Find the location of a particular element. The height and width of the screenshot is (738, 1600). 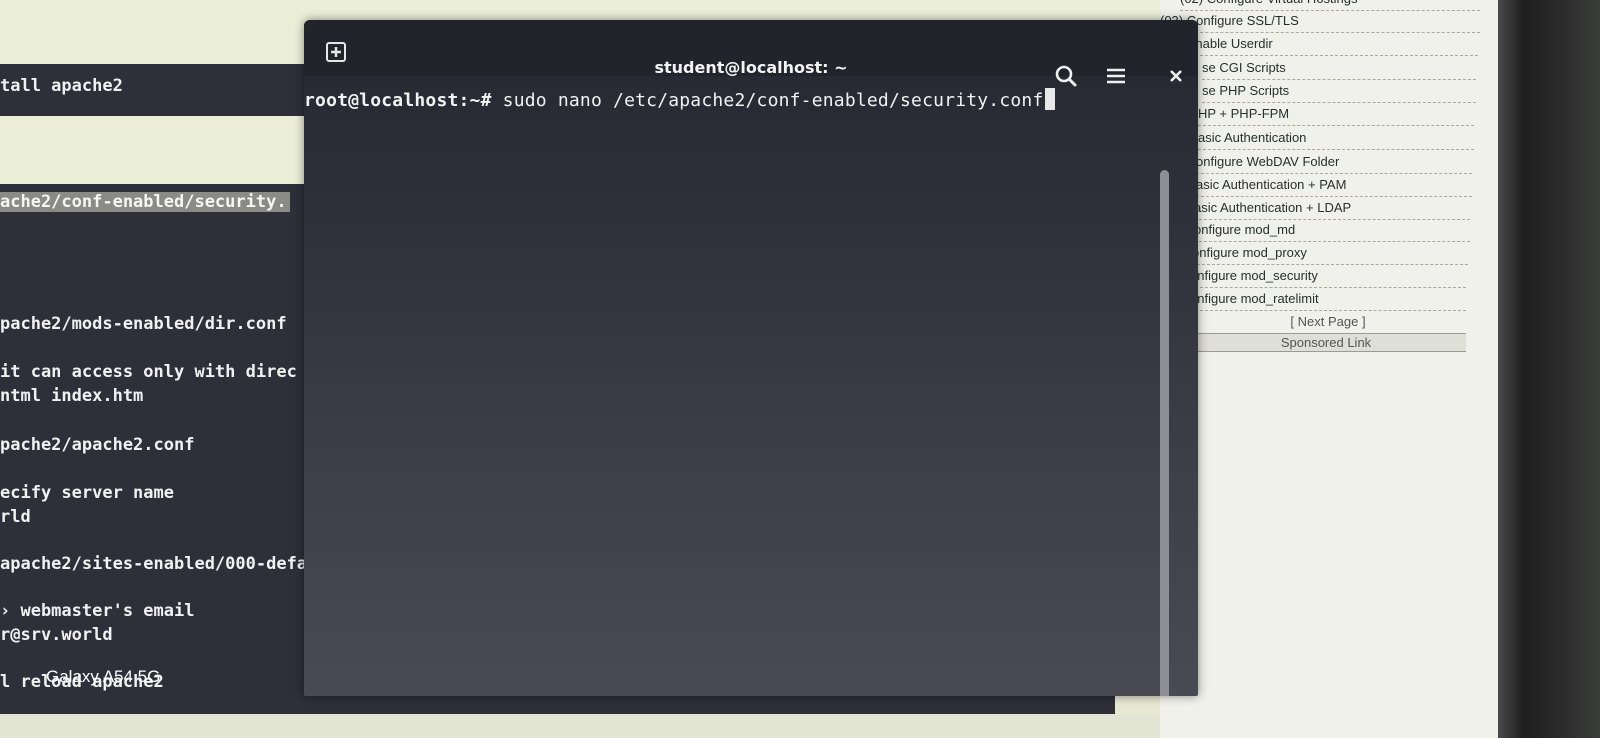

camera-watermark: Galaxy A54 5G is located at coordinates (103, 676).